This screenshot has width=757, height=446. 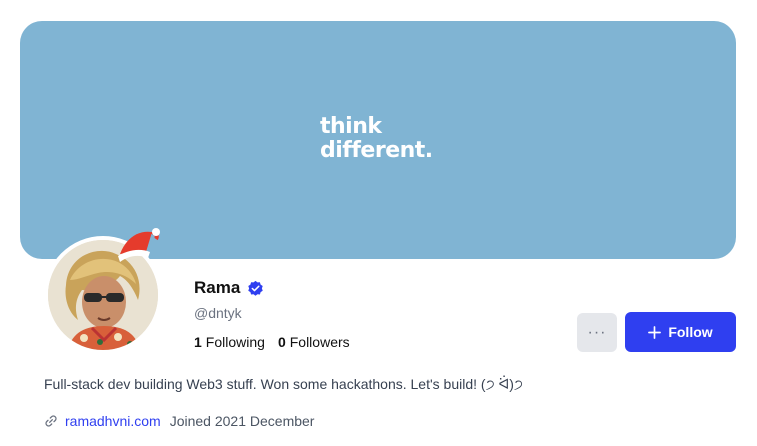 I want to click on following-stat: 1 Following, so click(x=229, y=342).